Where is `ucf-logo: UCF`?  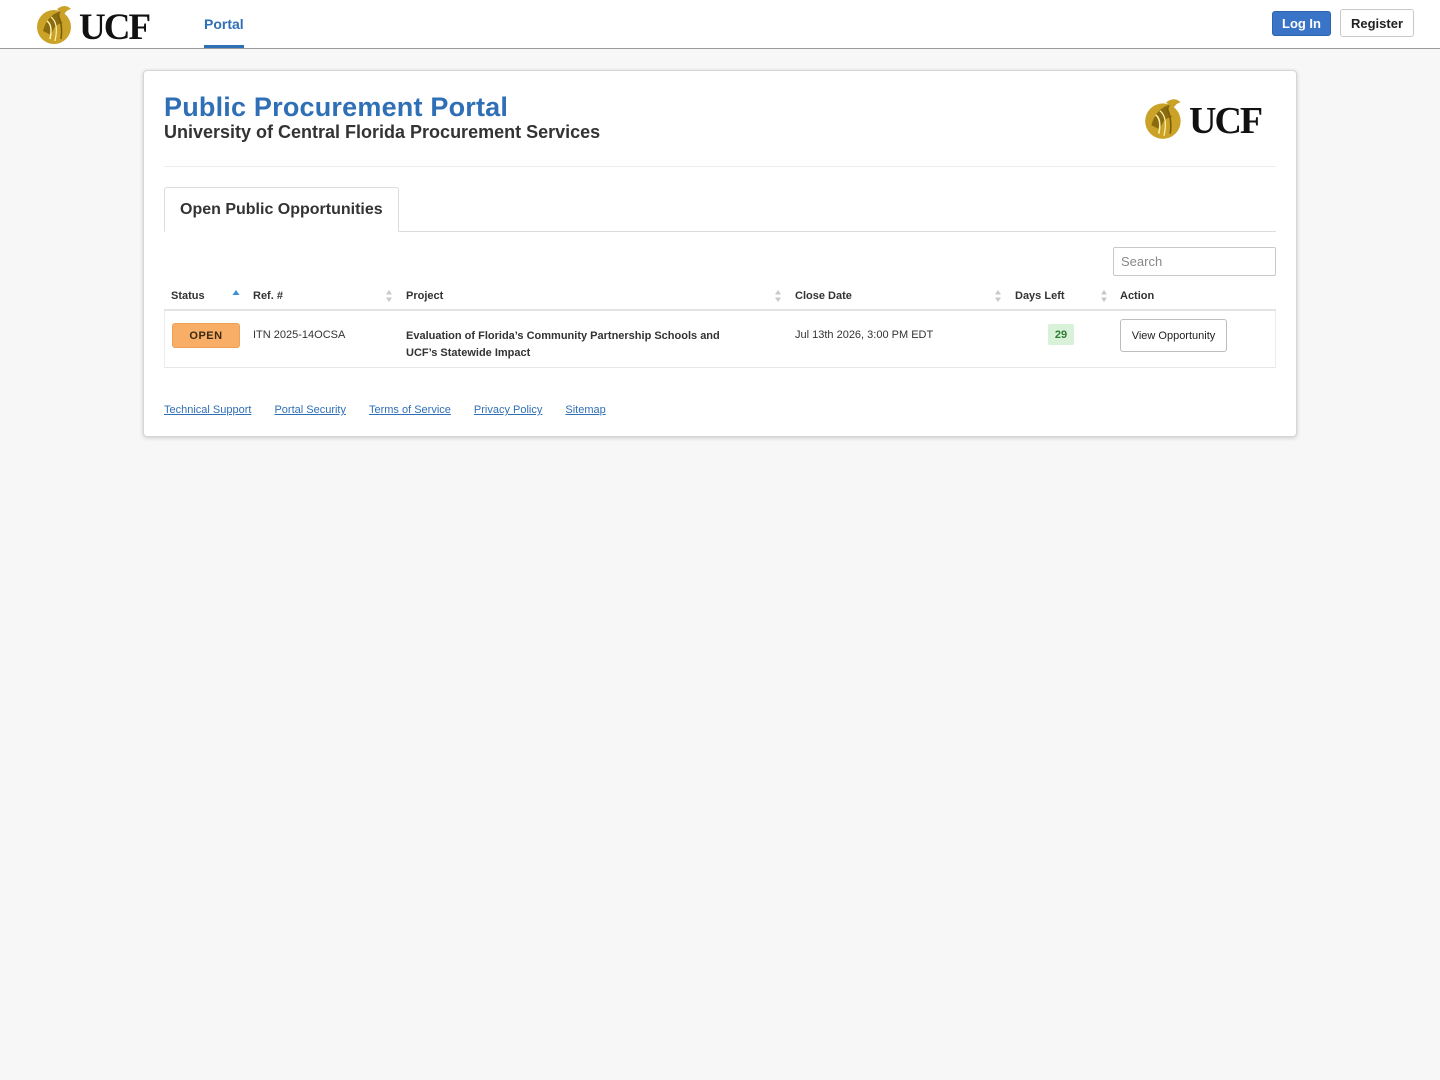 ucf-logo: UCF is located at coordinates (98, 24).